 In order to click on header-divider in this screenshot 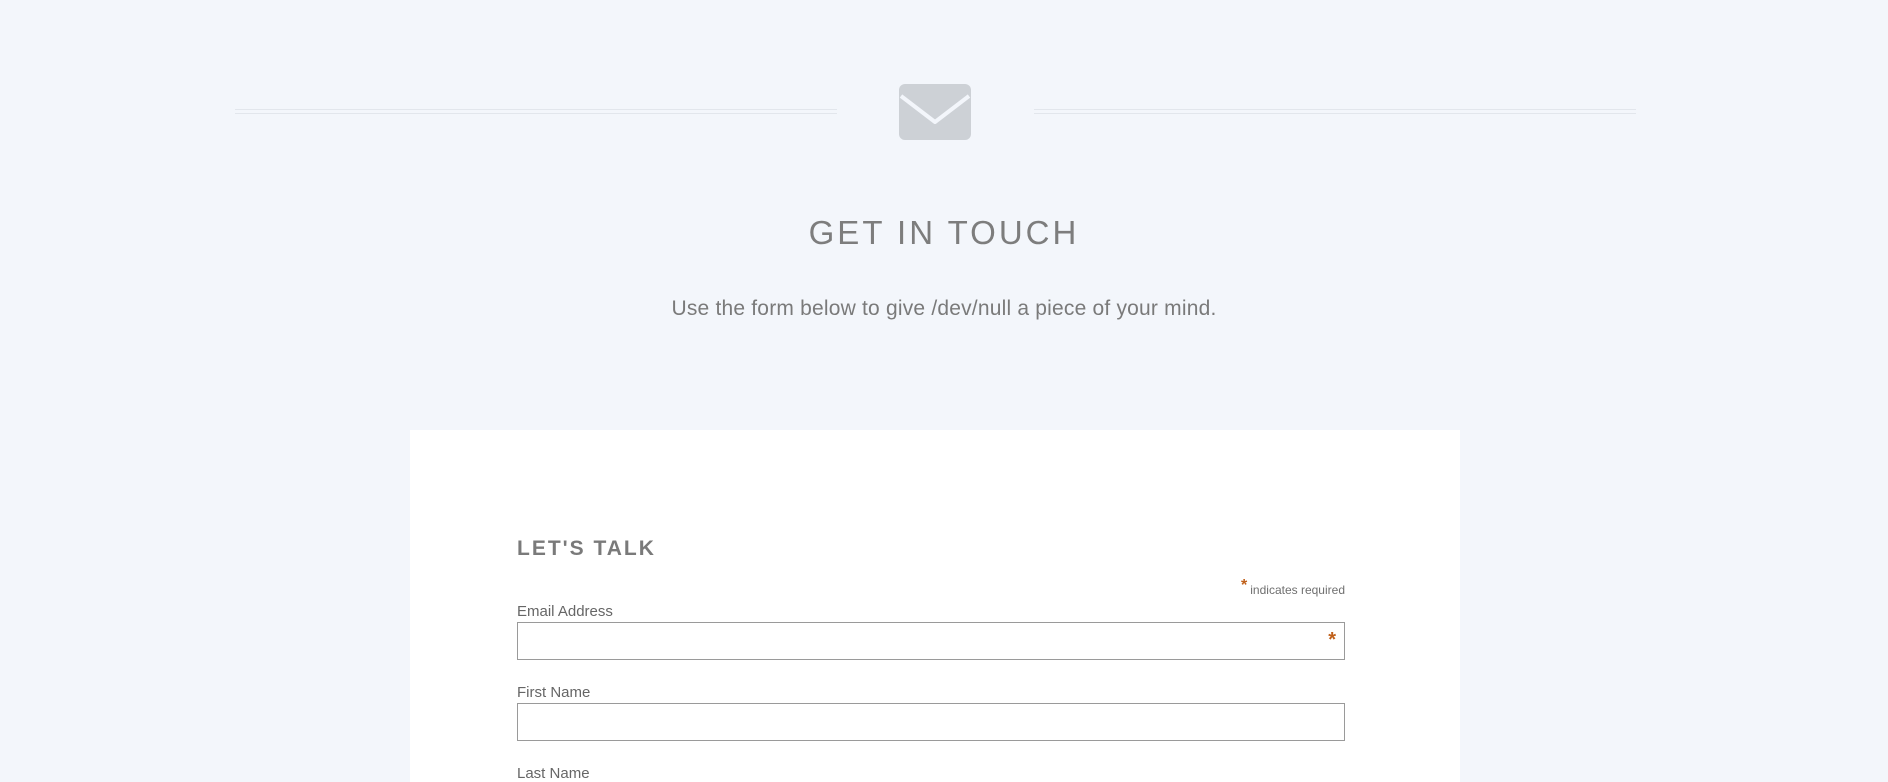, I will do `click(944, 113)`.